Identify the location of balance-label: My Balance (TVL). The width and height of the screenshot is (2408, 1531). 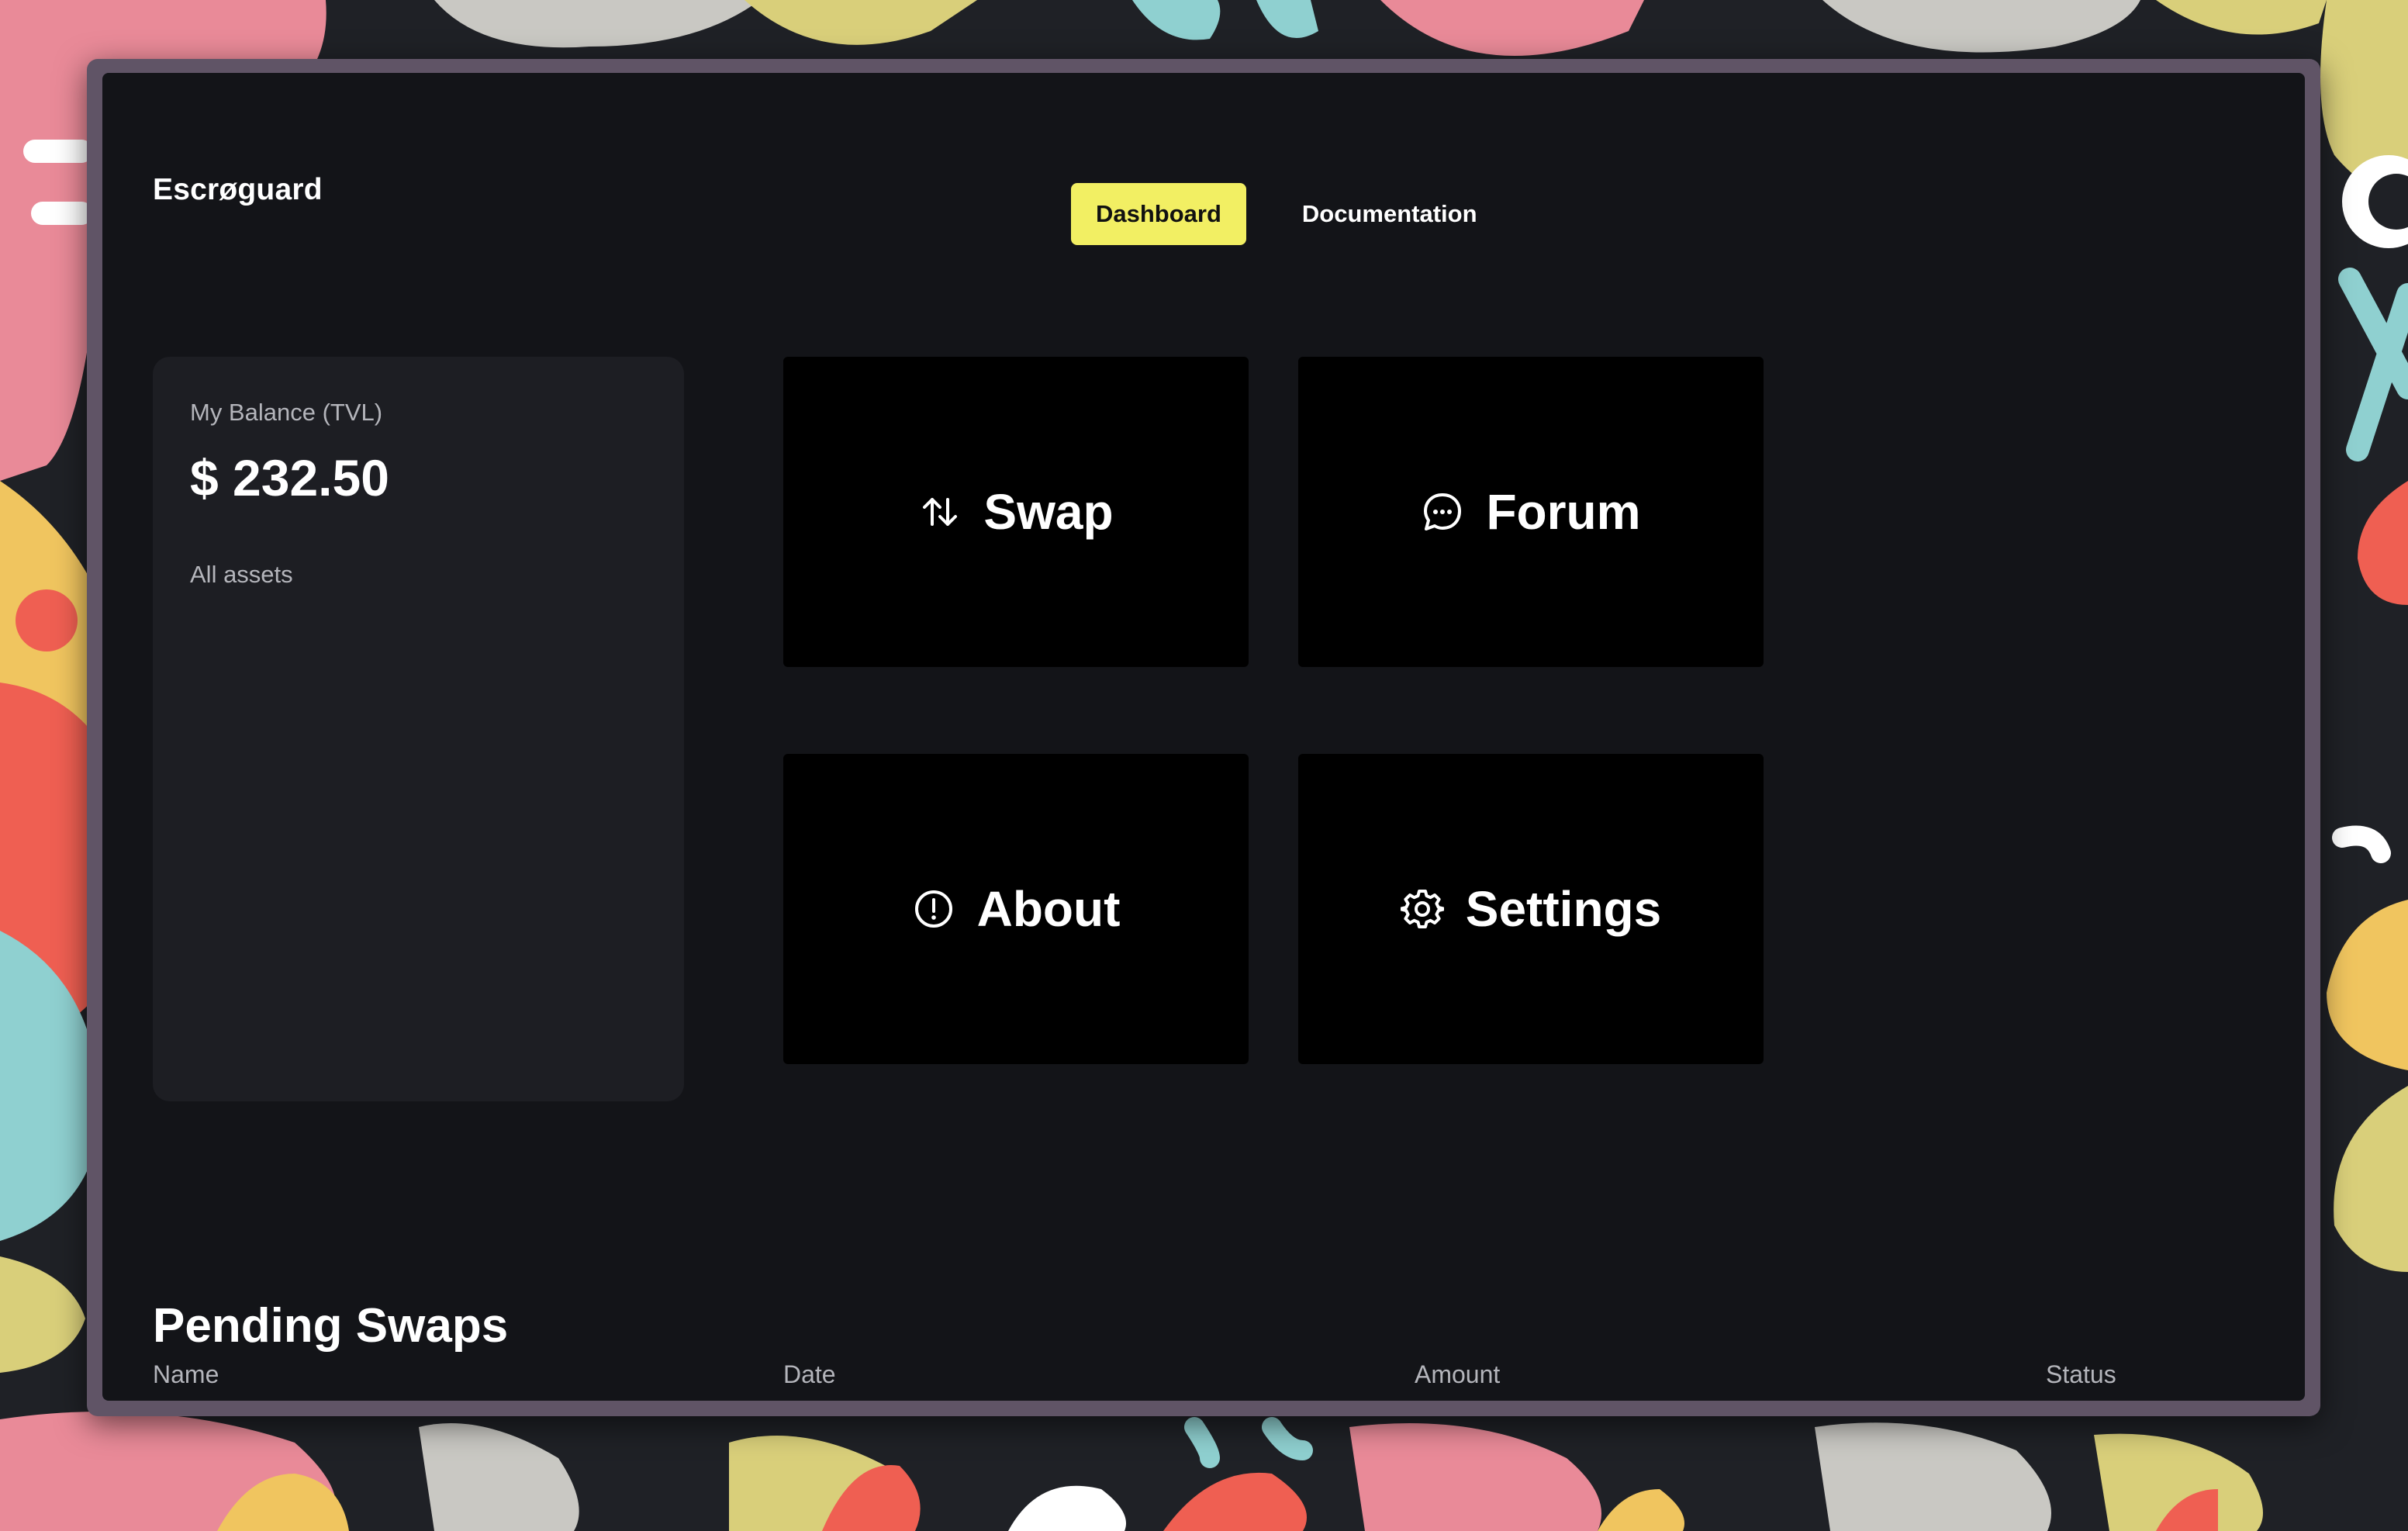
(286, 412).